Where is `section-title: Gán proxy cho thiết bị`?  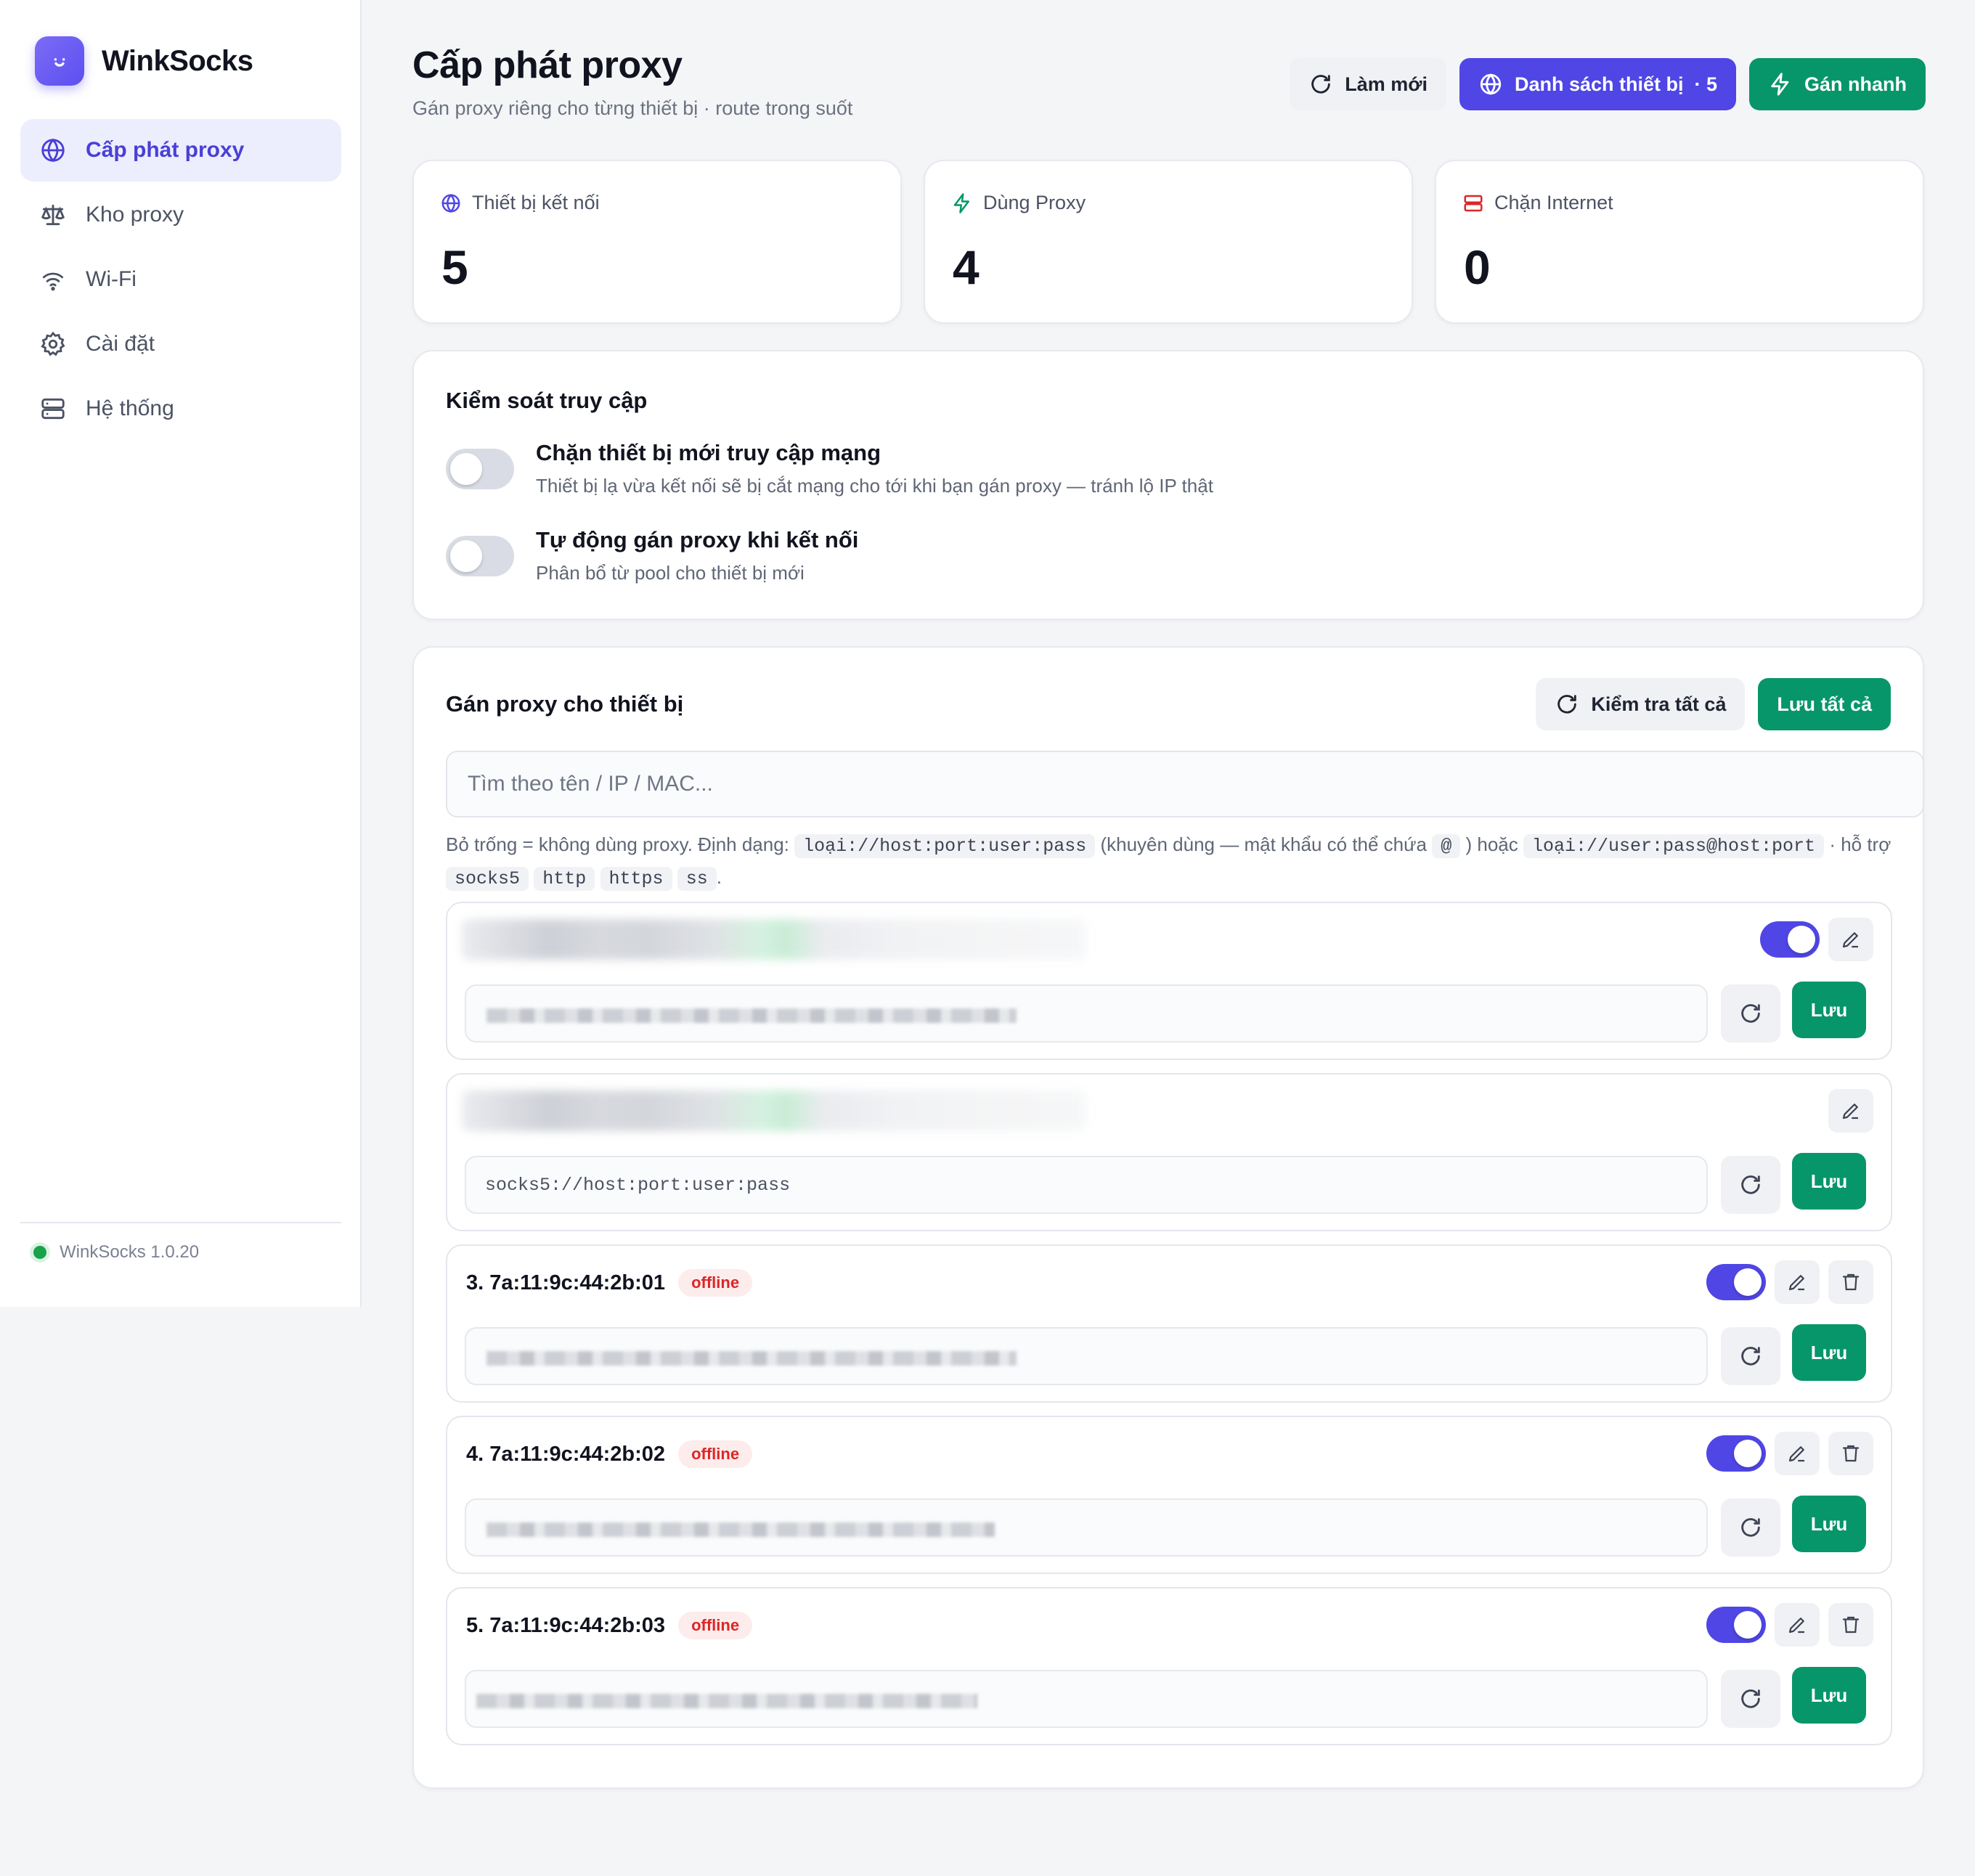 section-title: Gán proxy cho thiết bị is located at coordinates (565, 704).